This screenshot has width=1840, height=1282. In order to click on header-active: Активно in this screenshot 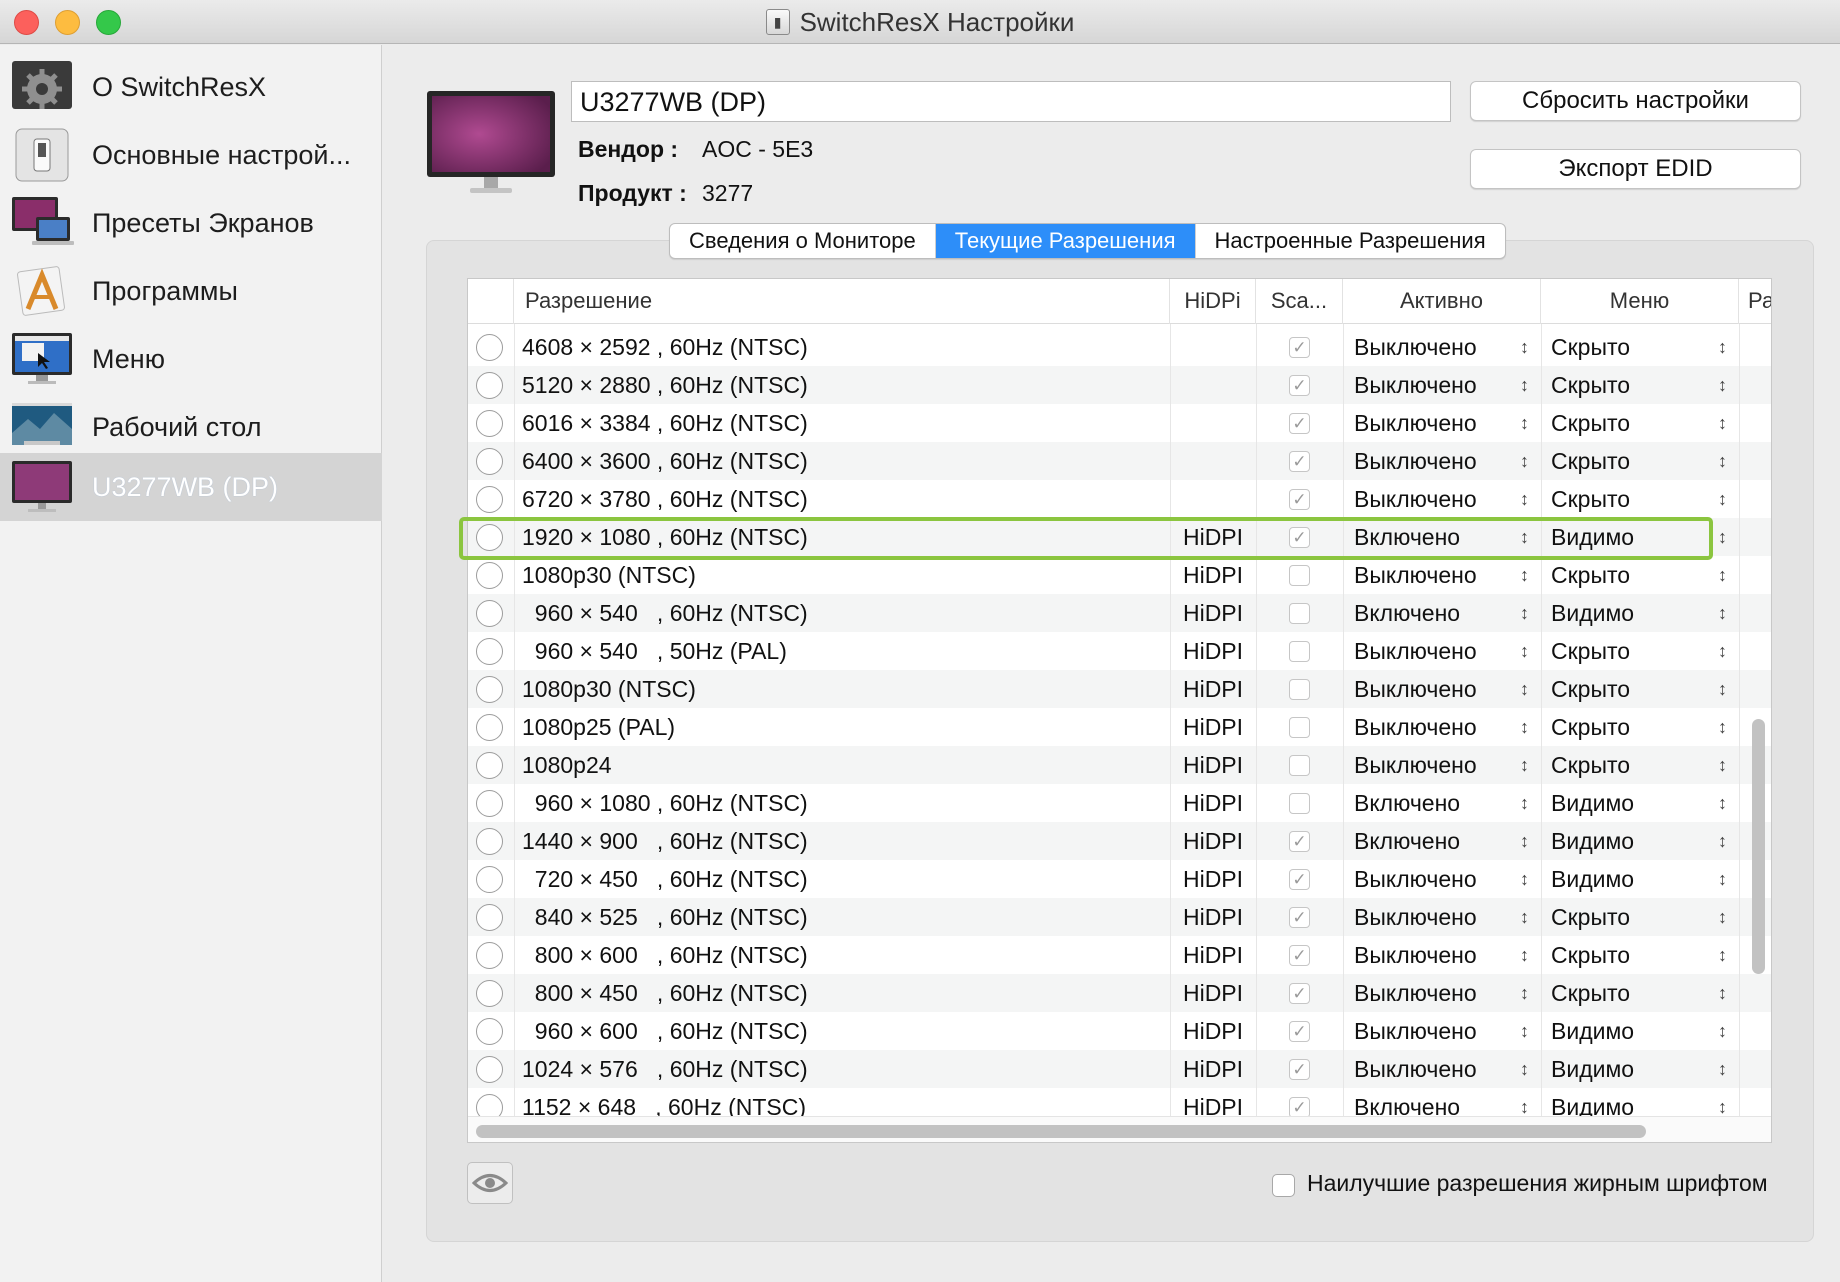, I will do `click(1442, 301)`.